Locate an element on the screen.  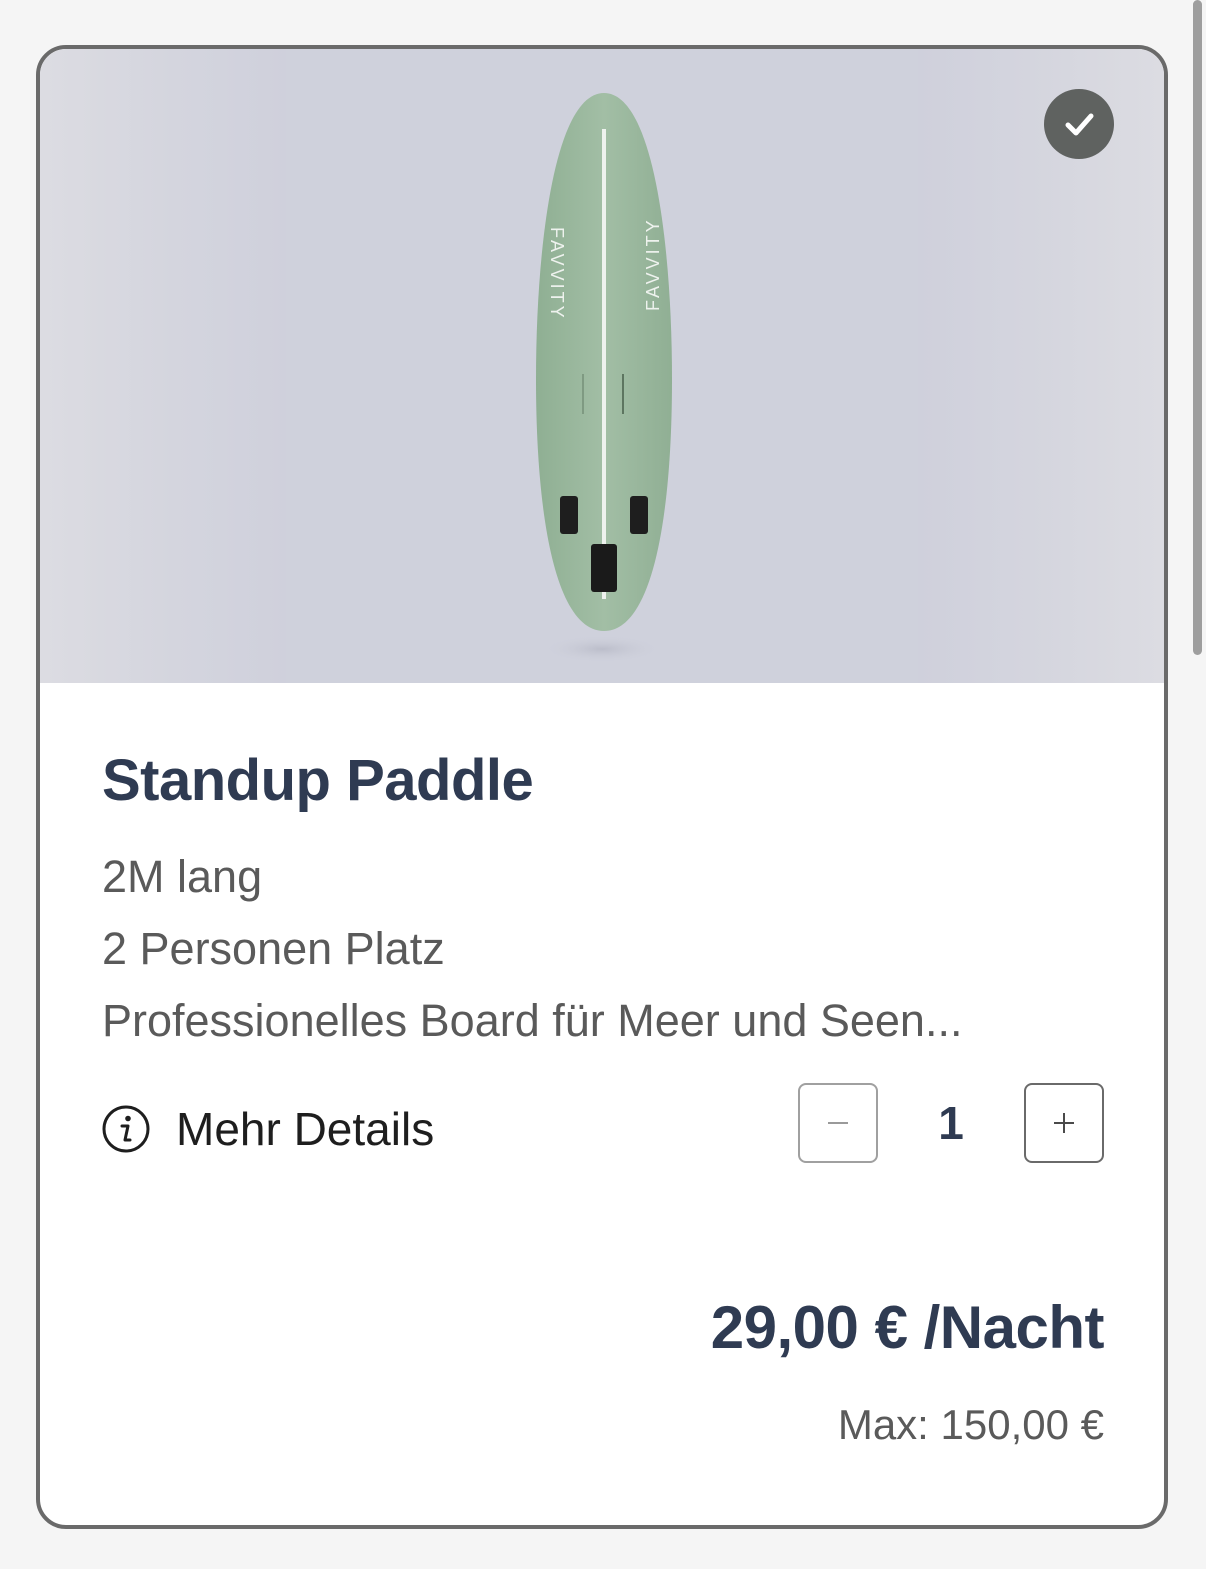
board-logo-right: FAVVITY is located at coordinates (653, 264).